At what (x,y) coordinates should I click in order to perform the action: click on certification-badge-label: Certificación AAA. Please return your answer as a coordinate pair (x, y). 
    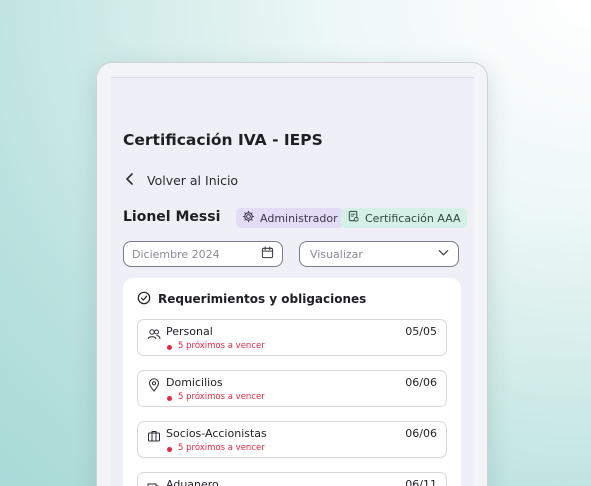
    Looking at the image, I should click on (413, 218).